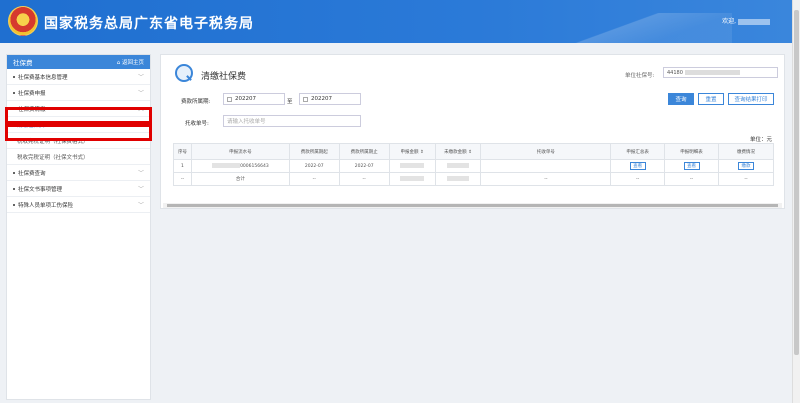 This screenshot has width=800, height=403. What do you see at coordinates (149, 24) in the screenshot?
I see `site-title: 国家税务总局广东省电子税务局` at bounding box center [149, 24].